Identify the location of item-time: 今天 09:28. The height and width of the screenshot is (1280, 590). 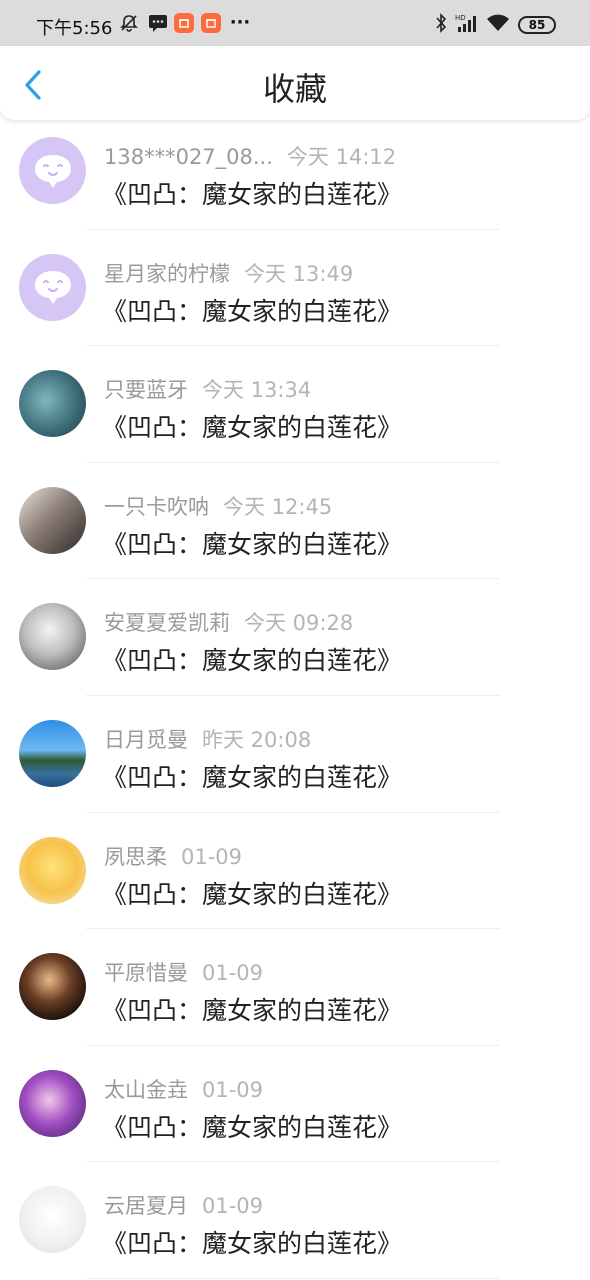
(299, 623).